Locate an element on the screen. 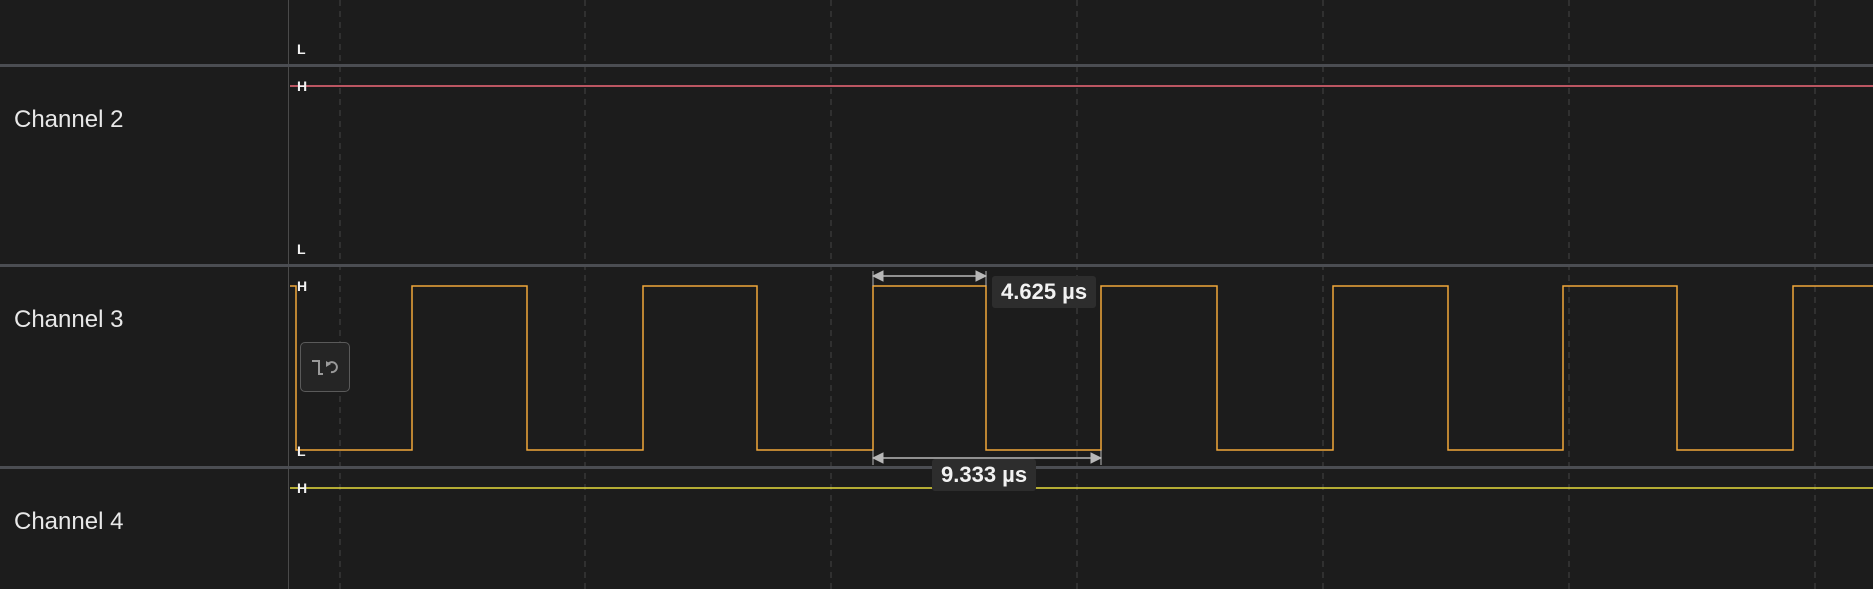 This screenshot has width=1873, height=589. channel-3-label: Channel 3 is located at coordinates (68, 320).